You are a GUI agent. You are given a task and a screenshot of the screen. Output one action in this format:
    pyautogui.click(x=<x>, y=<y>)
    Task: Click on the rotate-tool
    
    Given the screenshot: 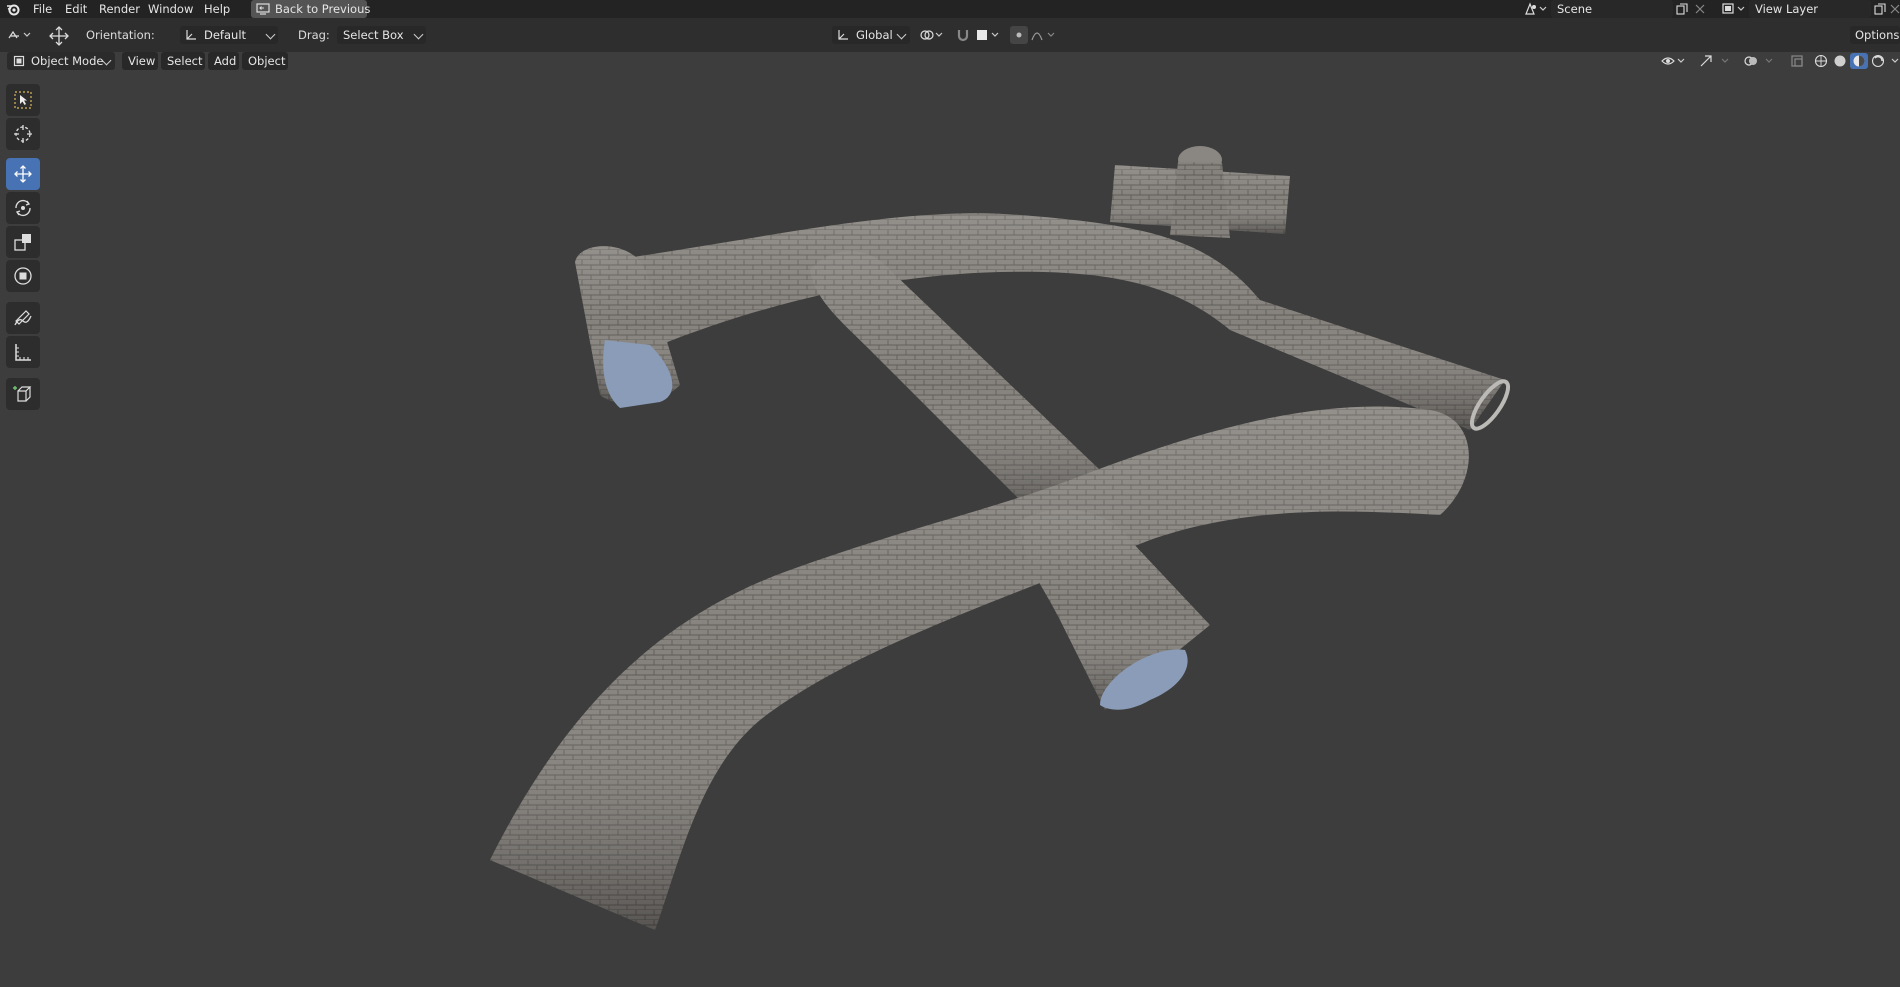 What is the action you would take?
    pyautogui.click(x=23, y=208)
    